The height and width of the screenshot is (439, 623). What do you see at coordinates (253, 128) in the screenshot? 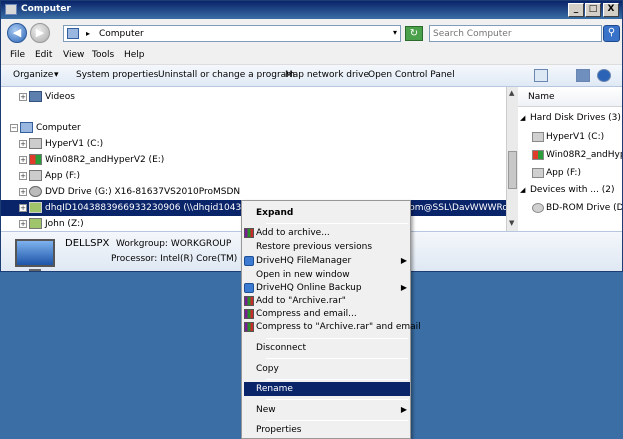
I see `tree-item-computer: − Computer` at bounding box center [253, 128].